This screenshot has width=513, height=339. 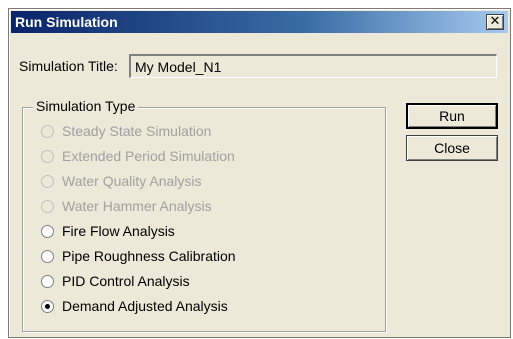 What do you see at coordinates (149, 256) in the screenshot?
I see `radio-label: Pipe Roughness Calibration` at bounding box center [149, 256].